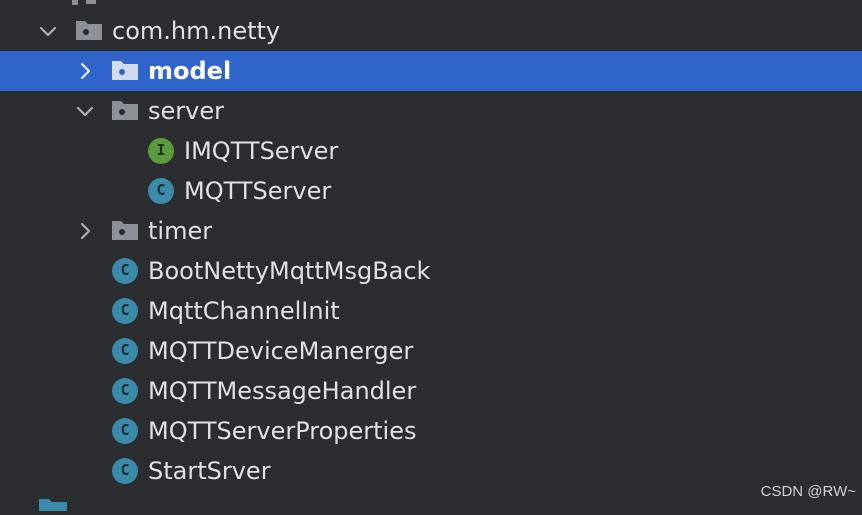 The width and height of the screenshot is (862, 515). I want to click on folder-icon, so click(53, 503).